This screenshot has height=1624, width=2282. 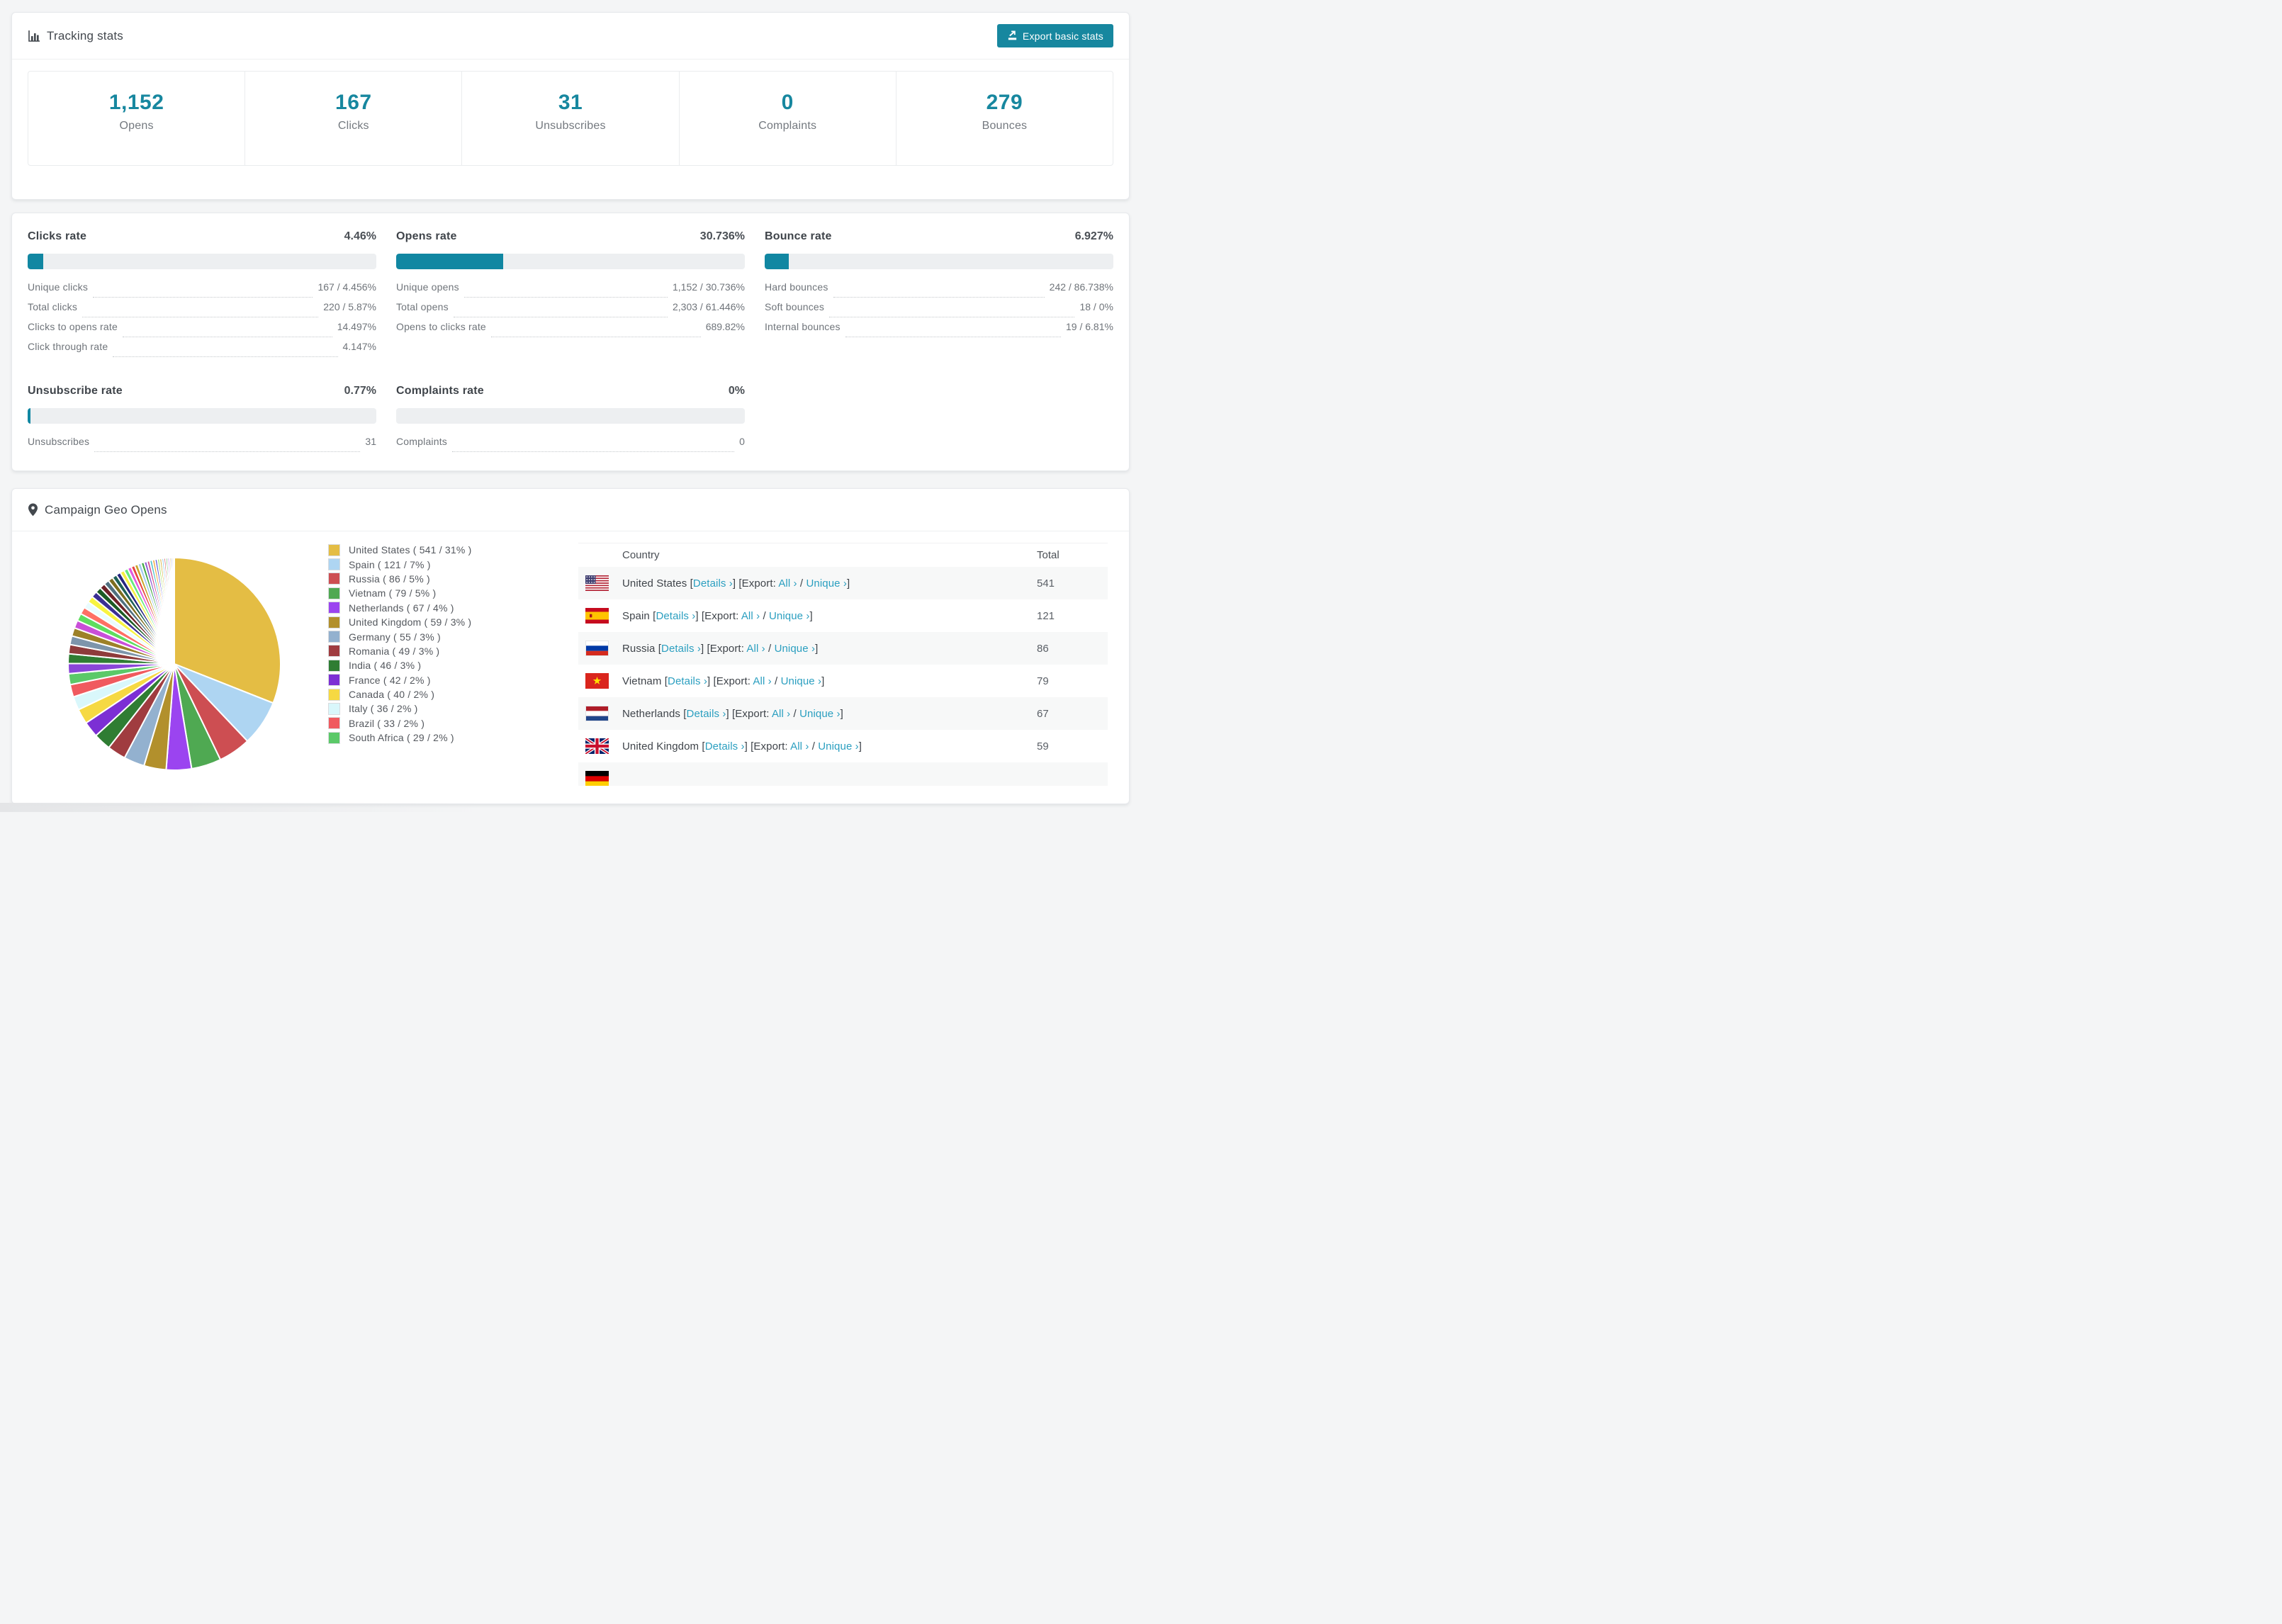 I want to click on legend-label: India ( 46 / 3% ), so click(x=385, y=666).